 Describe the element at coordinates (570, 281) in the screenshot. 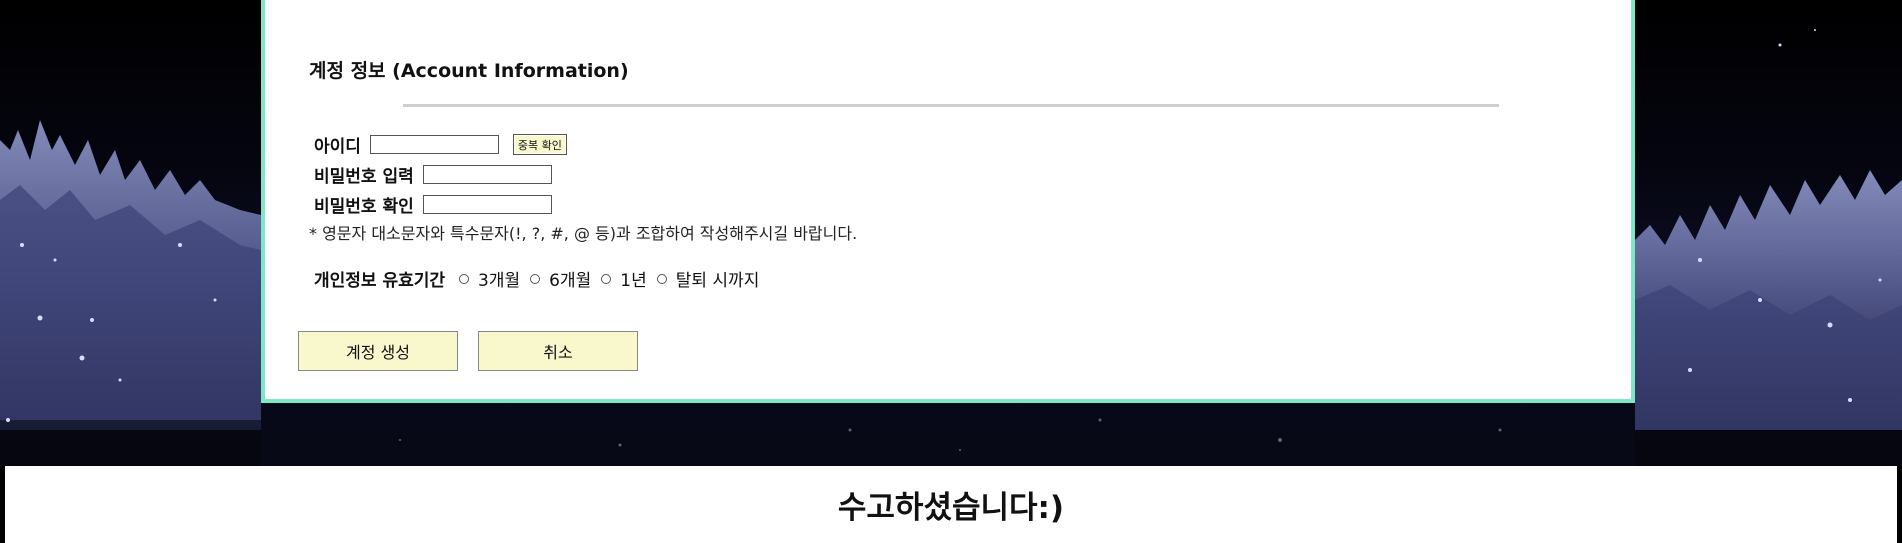

I see `retention-option-label: 6개월` at that location.